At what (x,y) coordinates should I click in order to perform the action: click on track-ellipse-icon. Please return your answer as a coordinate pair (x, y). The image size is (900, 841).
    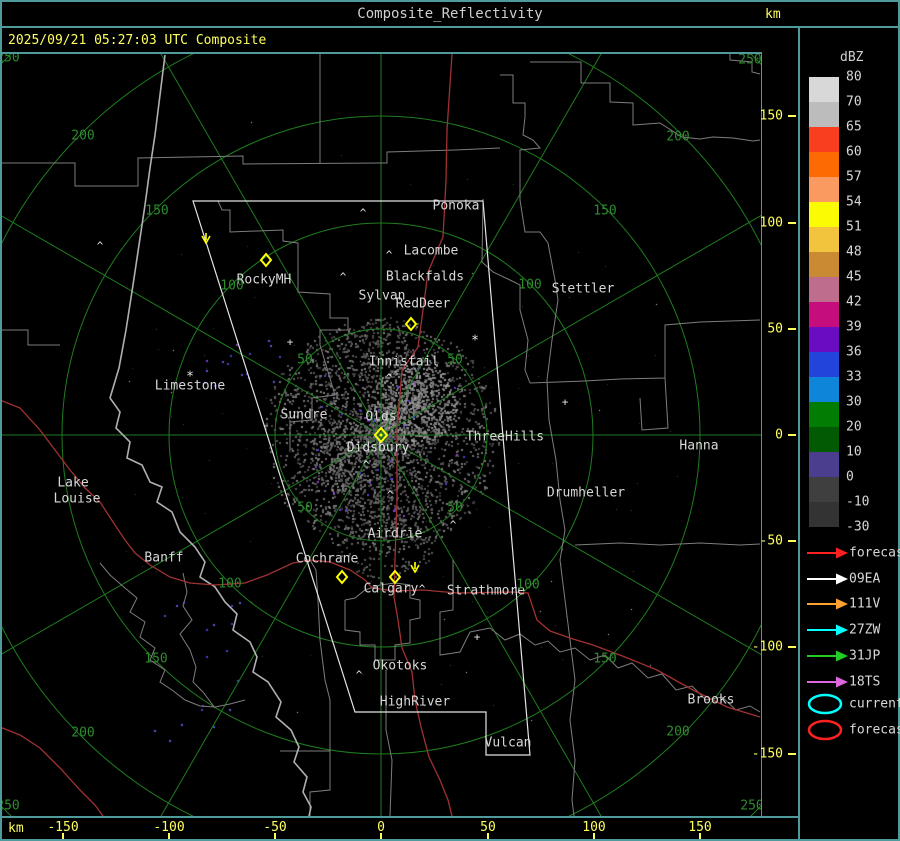
    Looking at the image, I should click on (825, 704).